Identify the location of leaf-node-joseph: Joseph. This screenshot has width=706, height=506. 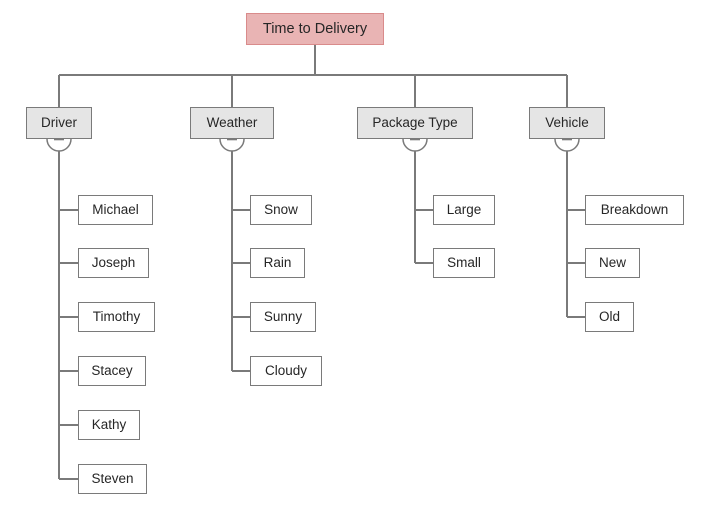
(113, 263).